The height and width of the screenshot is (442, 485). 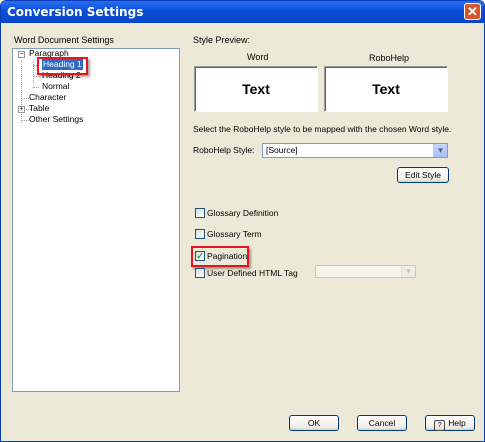 What do you see at coordinates (200, 234) in the screenshot?
I see `glossary-term-checkbox` at bounding box center [200, 234].